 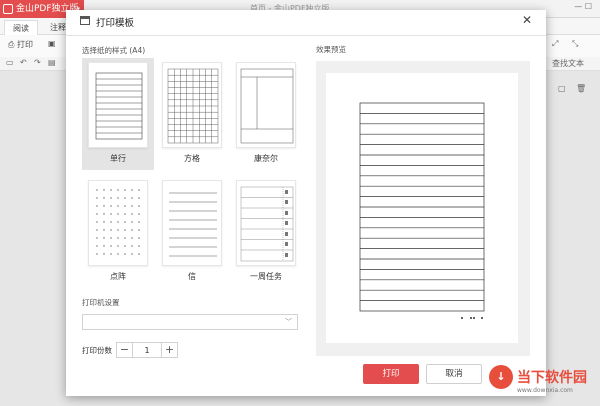 What do you see at coordinates (52, 43) in the screenshot?
I see `ribbon-tool-icon: ▣` at bounding box center [52, 43].